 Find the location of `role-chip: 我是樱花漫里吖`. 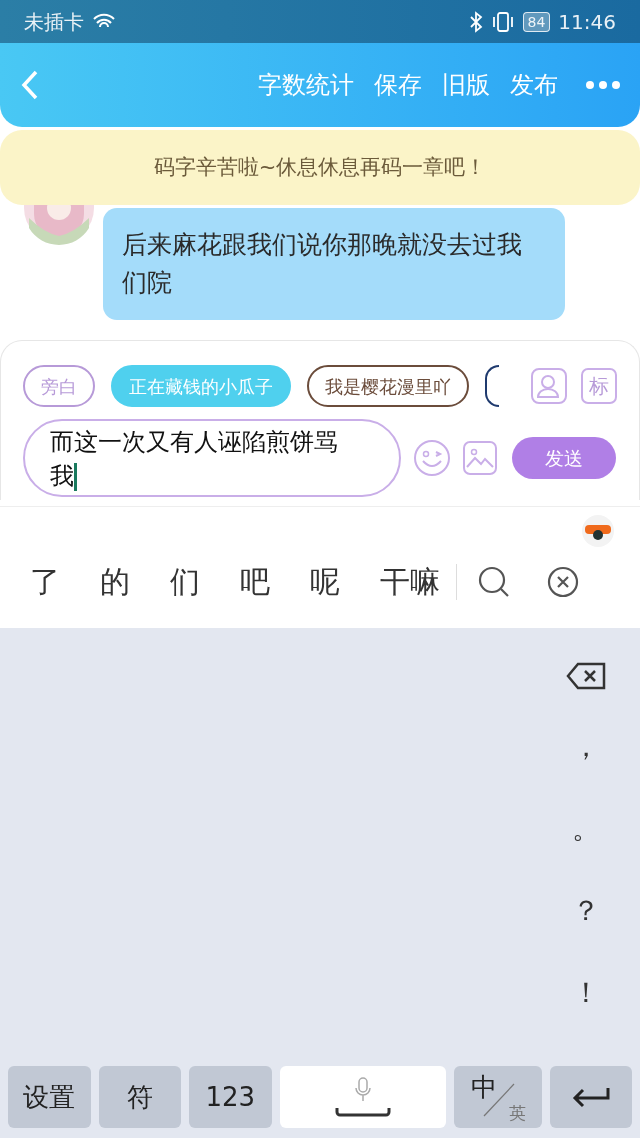

role-chip: 我是樱花漫里吖 is located at coordinates (388, 386).